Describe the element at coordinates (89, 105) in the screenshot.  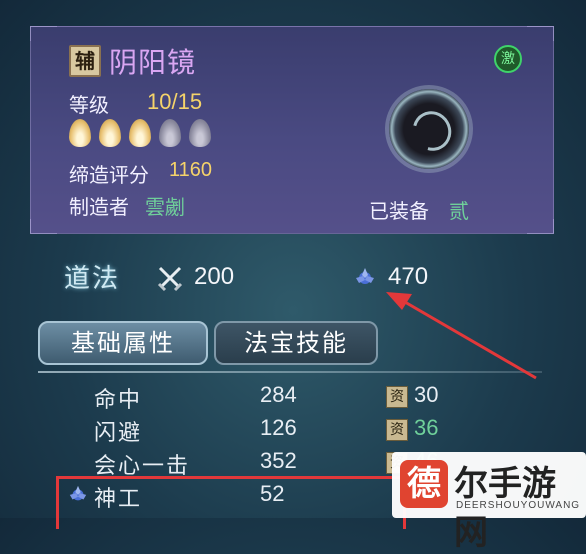
I see `level-label: 等级` at that location.